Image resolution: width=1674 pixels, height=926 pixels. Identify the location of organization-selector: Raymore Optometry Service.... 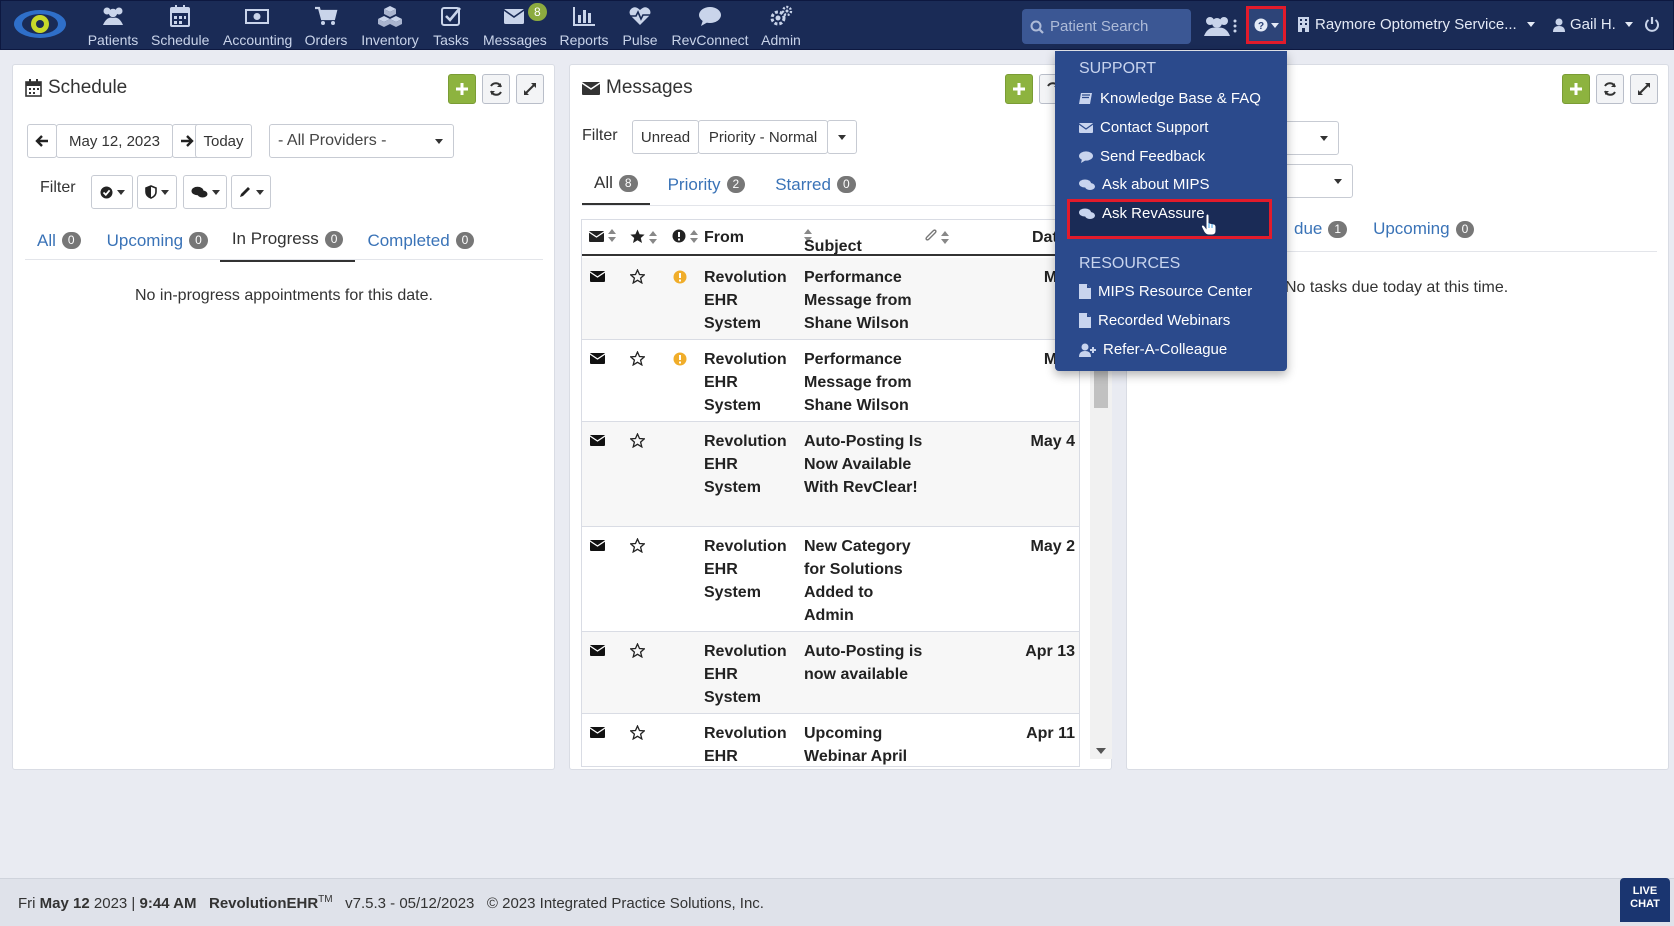
(1416, 24).